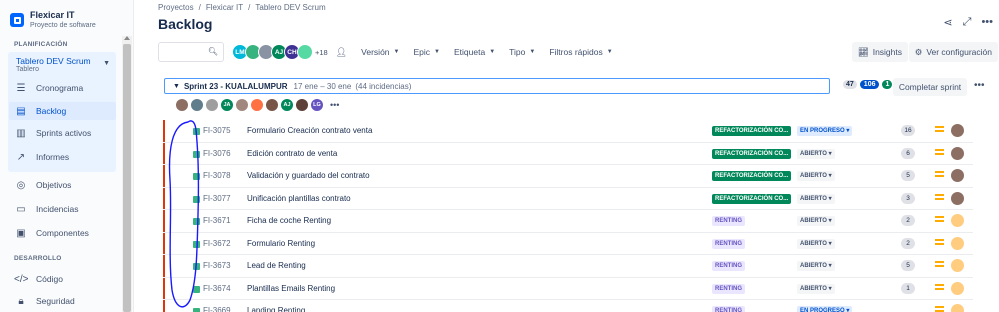  Describe the element at coordinates (224, 7) in the screenshot. I see `breadcrumb-project: Flexicar IT` at that location.